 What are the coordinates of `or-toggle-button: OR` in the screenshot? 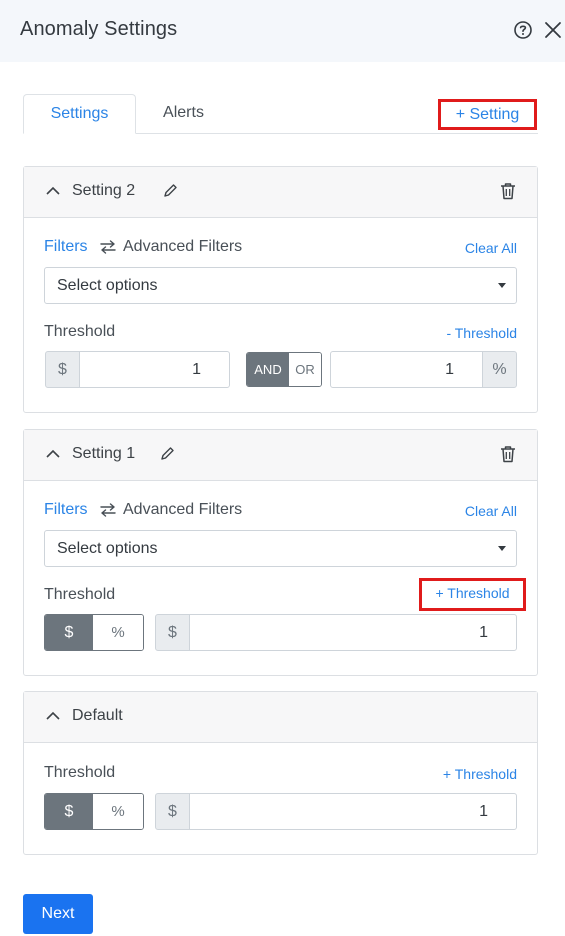 It's located at (305, 369).